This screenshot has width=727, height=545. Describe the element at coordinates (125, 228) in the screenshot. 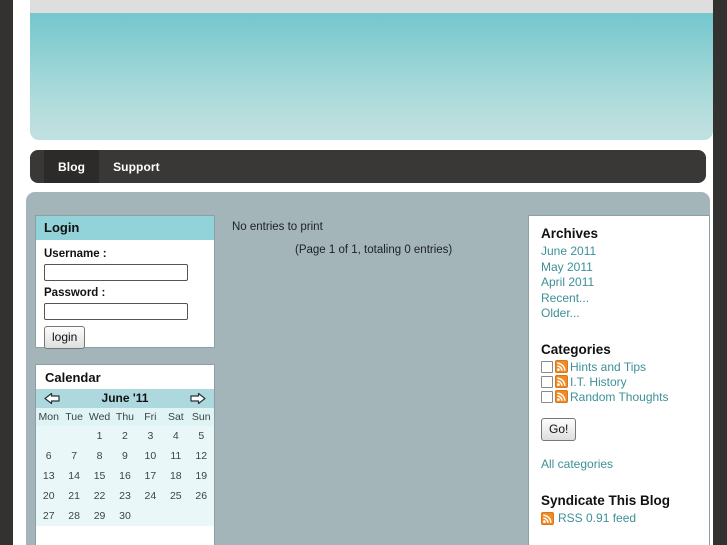

I see `login-widget-title: Login` at that location.